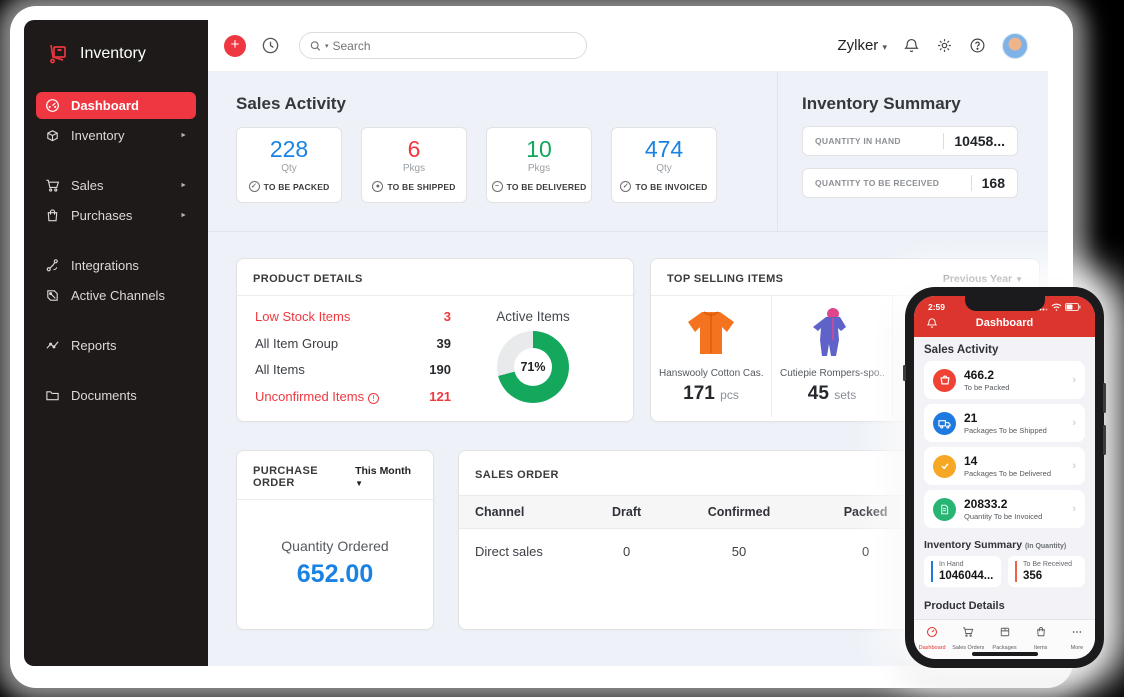  Describe the element at coordinates (968, 632) in the screenshot. I see `cart-tab-icon` at that location.